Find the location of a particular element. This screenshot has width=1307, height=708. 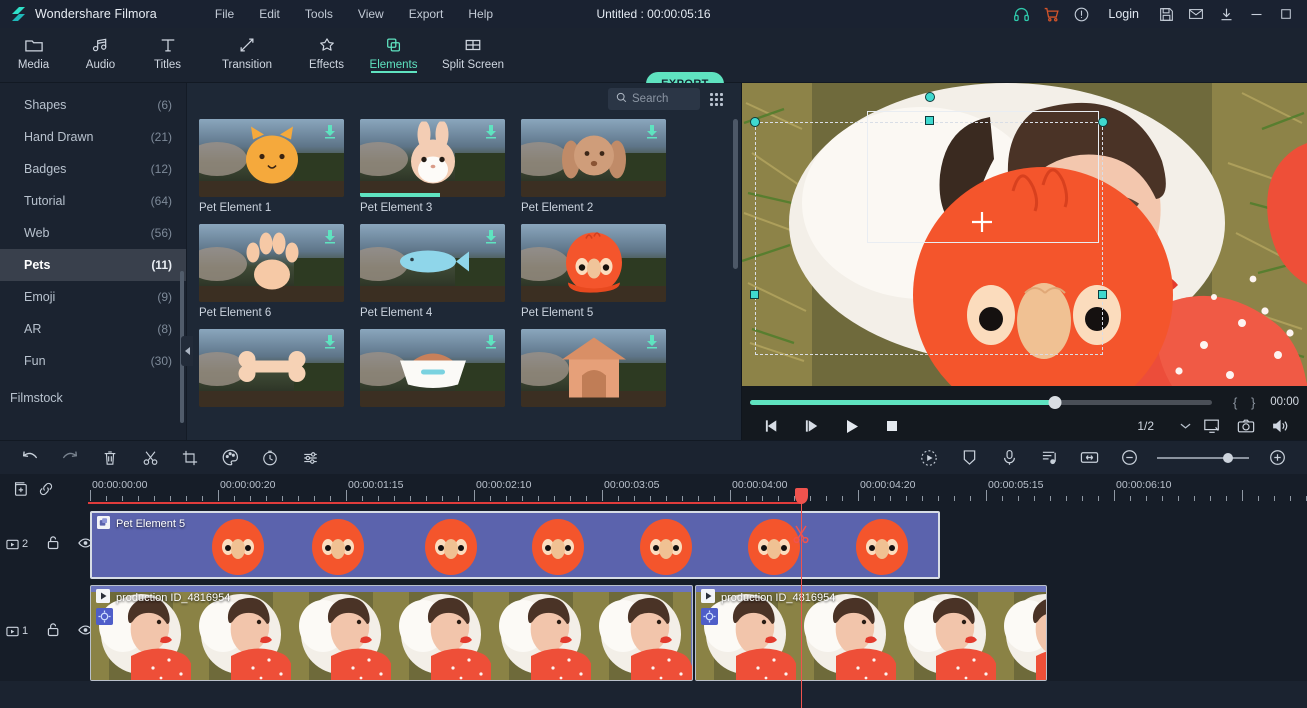

category-badges: Badges (12) is located at coordinates (93, 169).